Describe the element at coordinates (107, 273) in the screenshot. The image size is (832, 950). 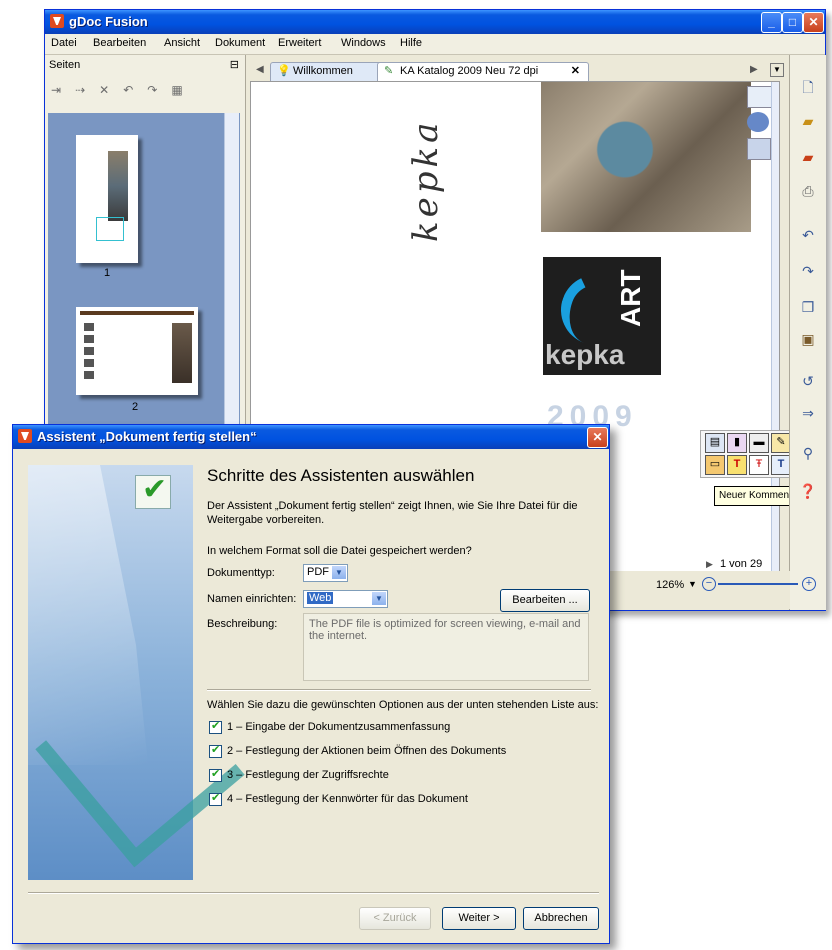
I see `page-number-label: 1` at that location.